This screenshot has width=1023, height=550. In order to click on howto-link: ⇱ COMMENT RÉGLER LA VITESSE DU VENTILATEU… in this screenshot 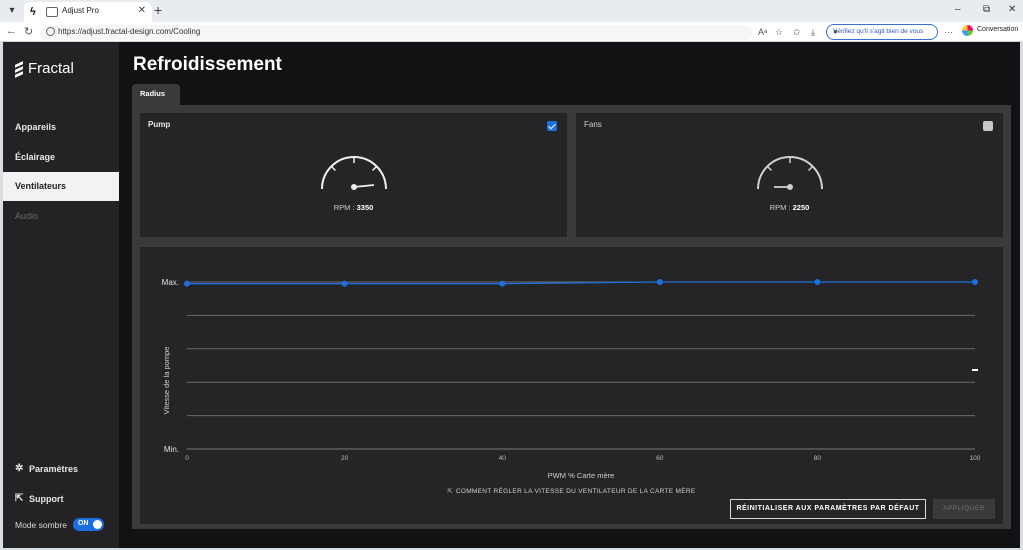, I will do `click(571, 491)`.